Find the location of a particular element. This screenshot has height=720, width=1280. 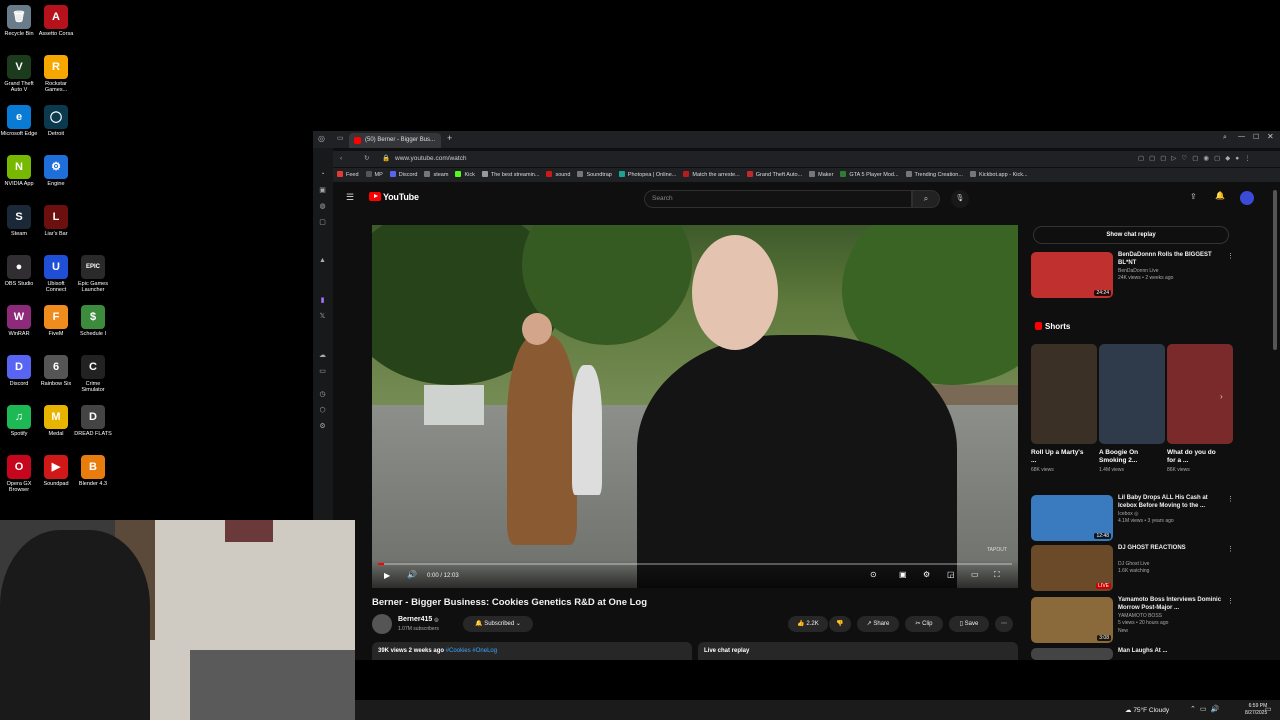

desktop-icon: D Discord is located at coordinates (19, 371).